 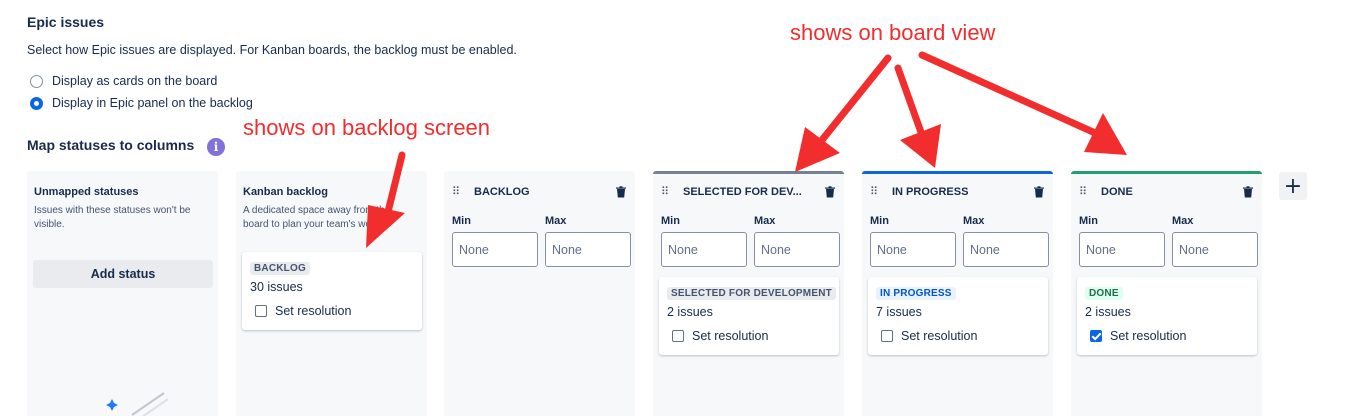 I want to click on column-name: BACKLOG, so click(x=544, y=192).